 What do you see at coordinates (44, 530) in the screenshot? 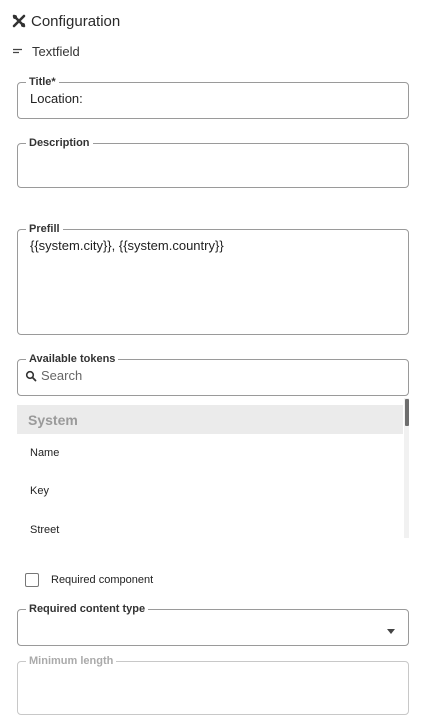
I see `token-item-street: Street` at bounding box center [44, 530].